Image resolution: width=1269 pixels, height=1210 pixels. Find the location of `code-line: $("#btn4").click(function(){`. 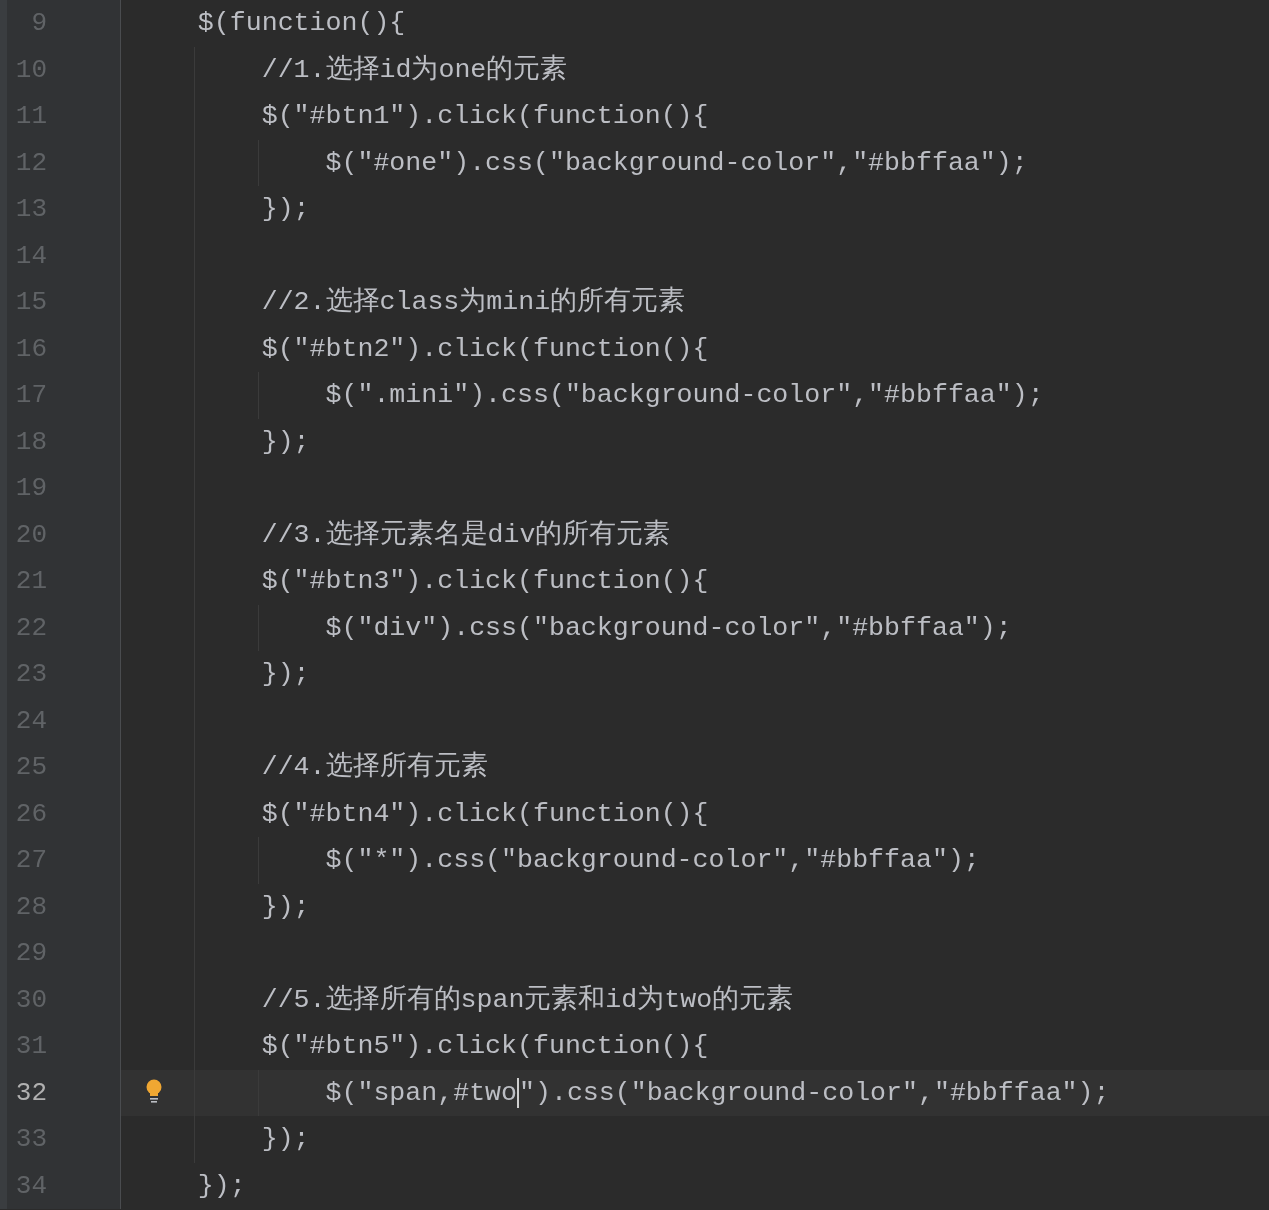

code-line: $("#btn4").click(function(){ is located at coordinates (484, 814).